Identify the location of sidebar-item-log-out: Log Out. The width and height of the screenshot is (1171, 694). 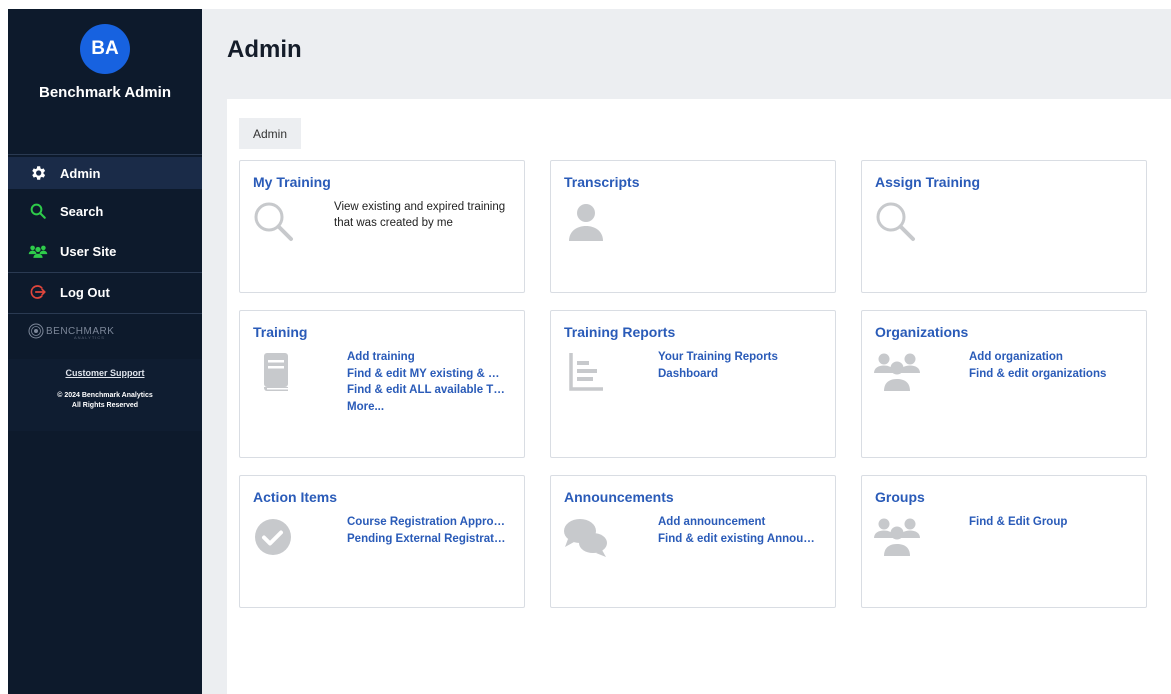
(105, 292).